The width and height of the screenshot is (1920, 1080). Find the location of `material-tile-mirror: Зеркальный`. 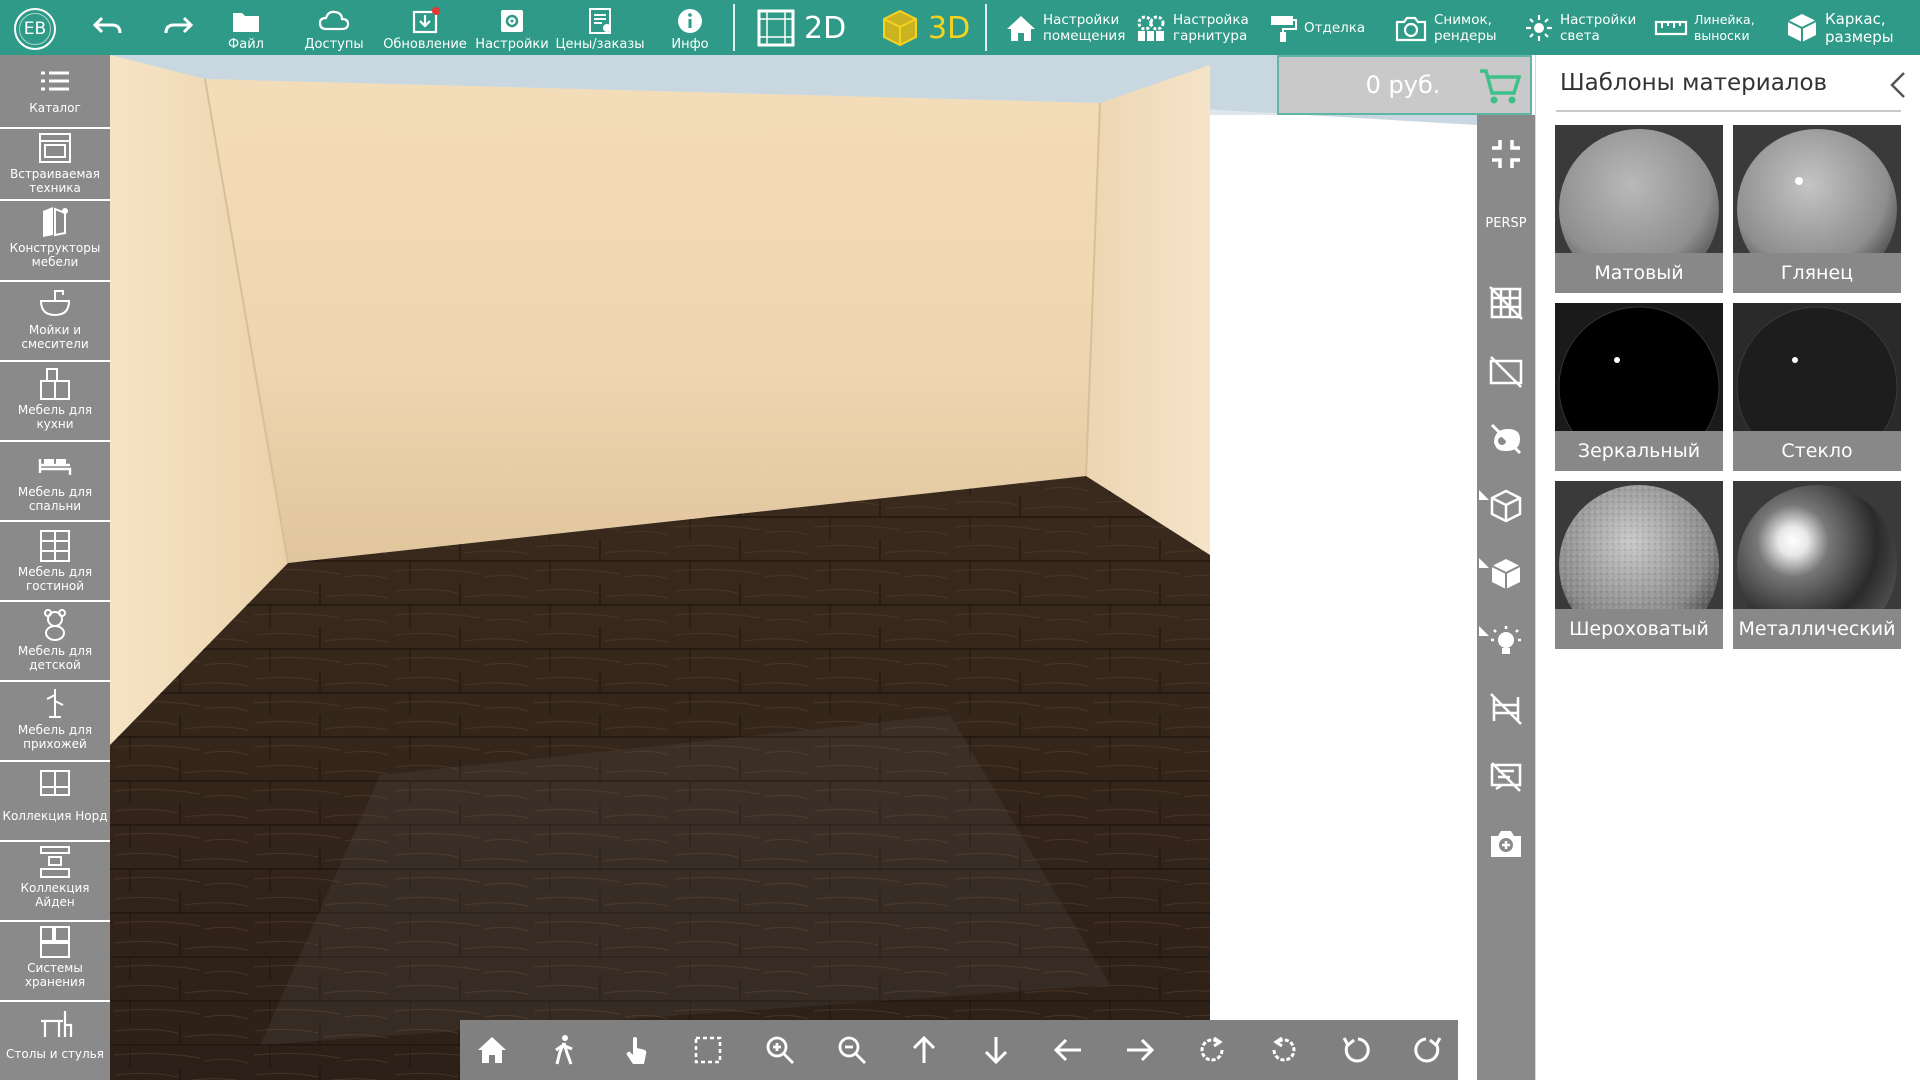

material-tile-mirror: Зеркальный is located at coordinates (1639, 387).